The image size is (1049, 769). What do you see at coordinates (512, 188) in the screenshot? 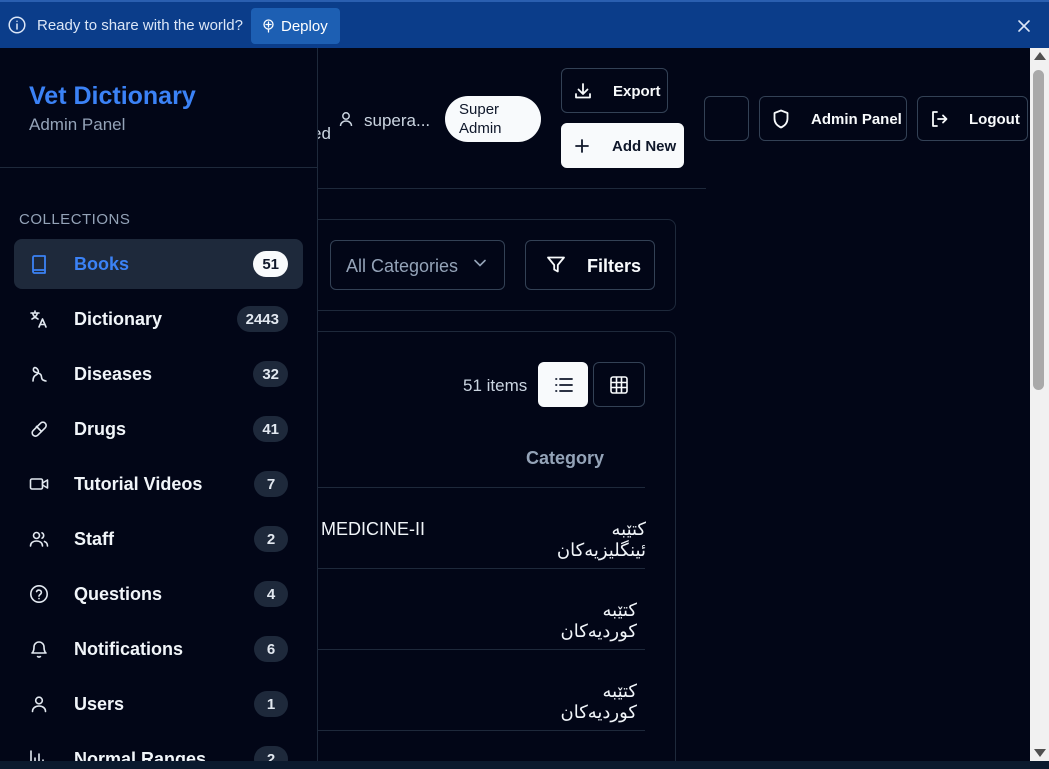
I see `header-divider` at bounding box center [512, 188].